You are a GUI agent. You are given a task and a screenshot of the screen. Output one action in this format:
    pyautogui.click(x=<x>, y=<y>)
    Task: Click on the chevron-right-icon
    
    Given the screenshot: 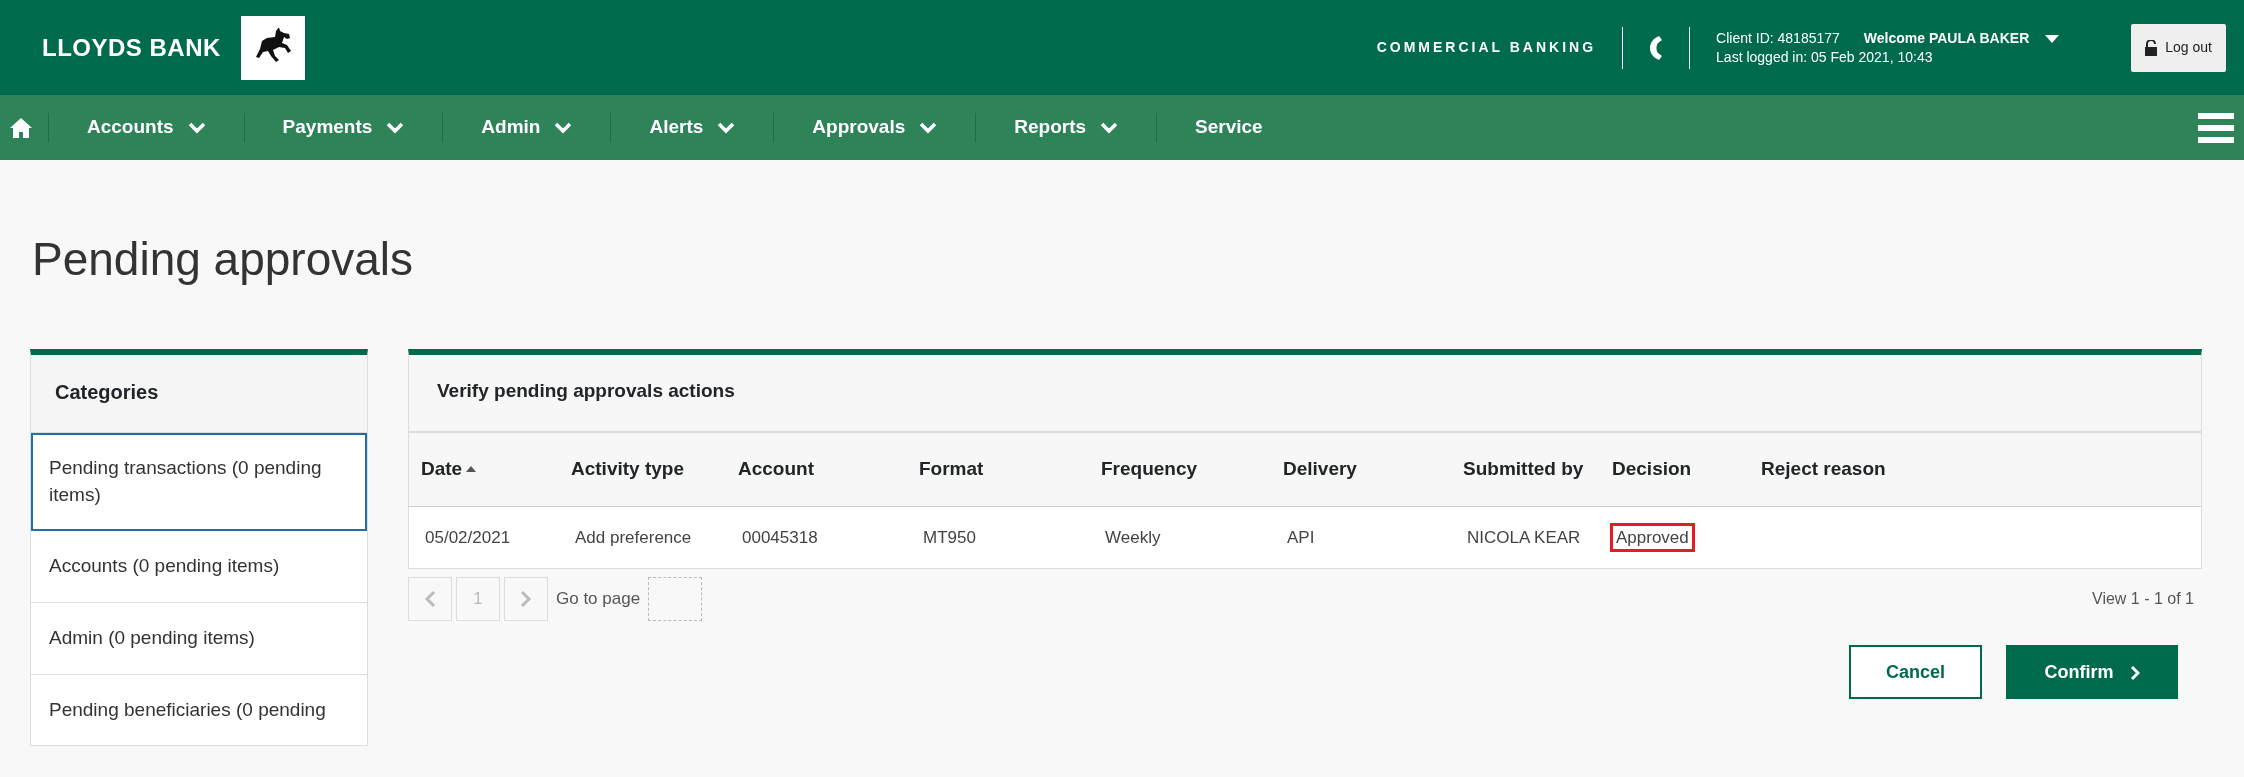 What is the action you would take?
    pyautogui.click(x=2134, y=672)
    